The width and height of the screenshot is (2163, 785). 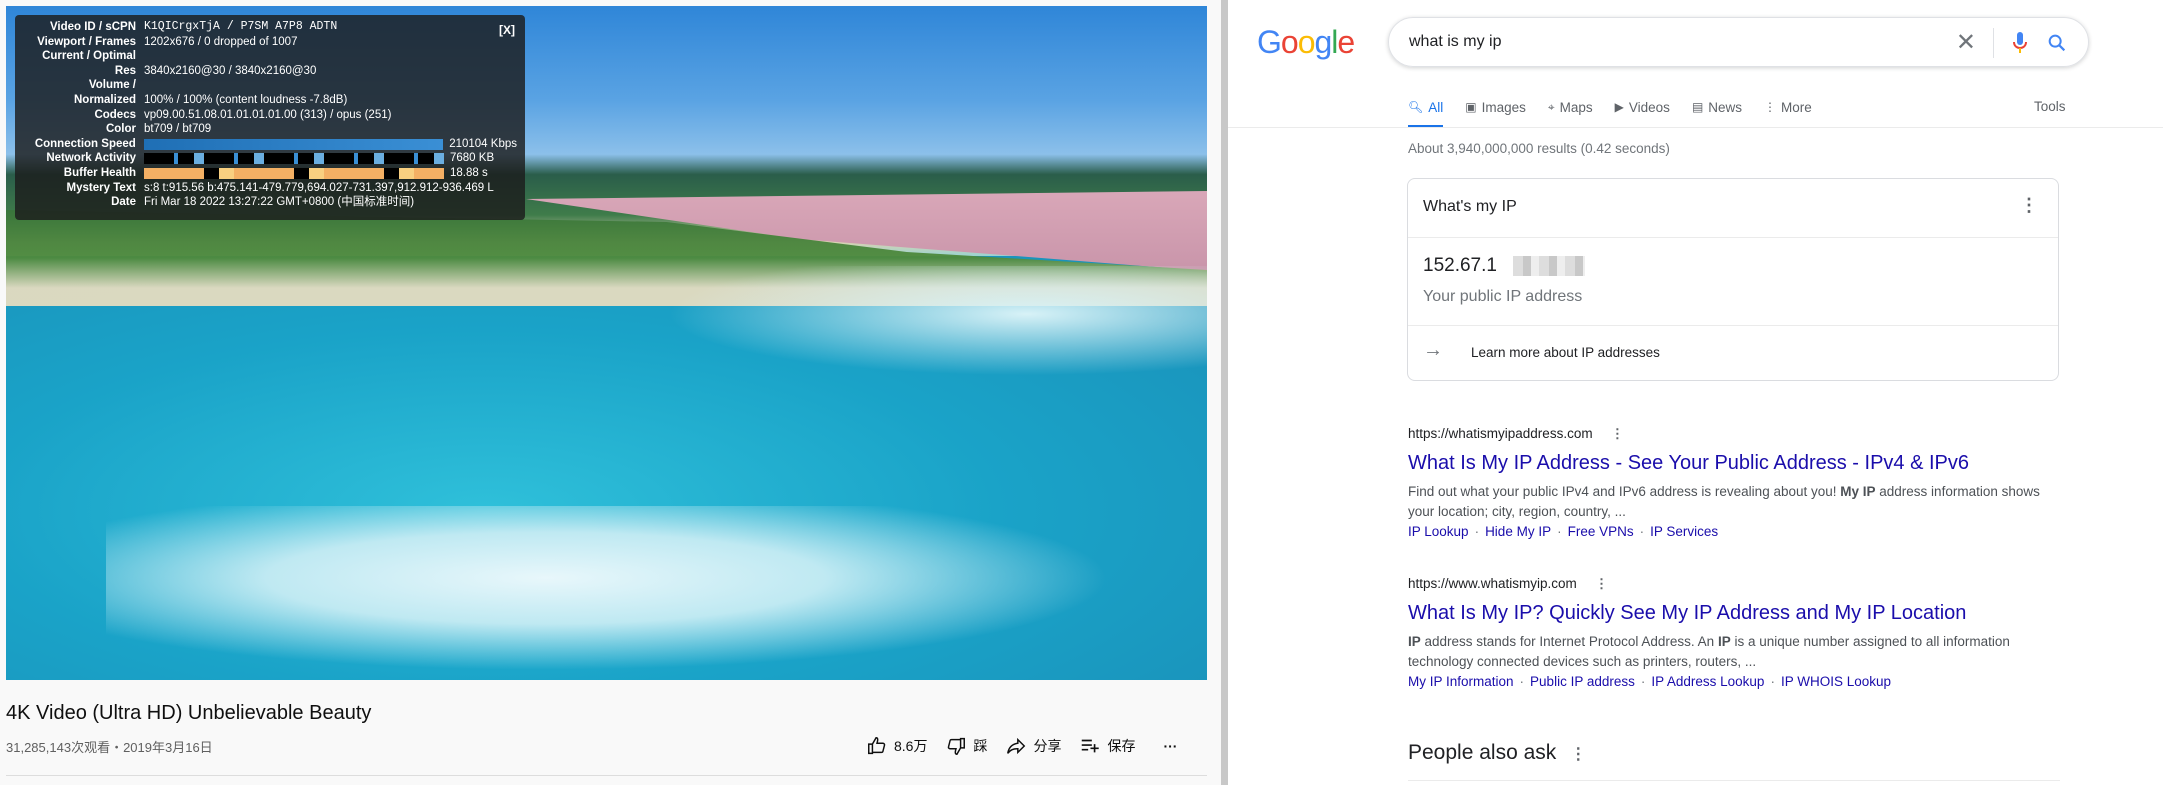 What do you see at coordinates (270, 56) in the screenshot?
I see `stat-row: Current / Optimal` at bounding box center [270, 56].